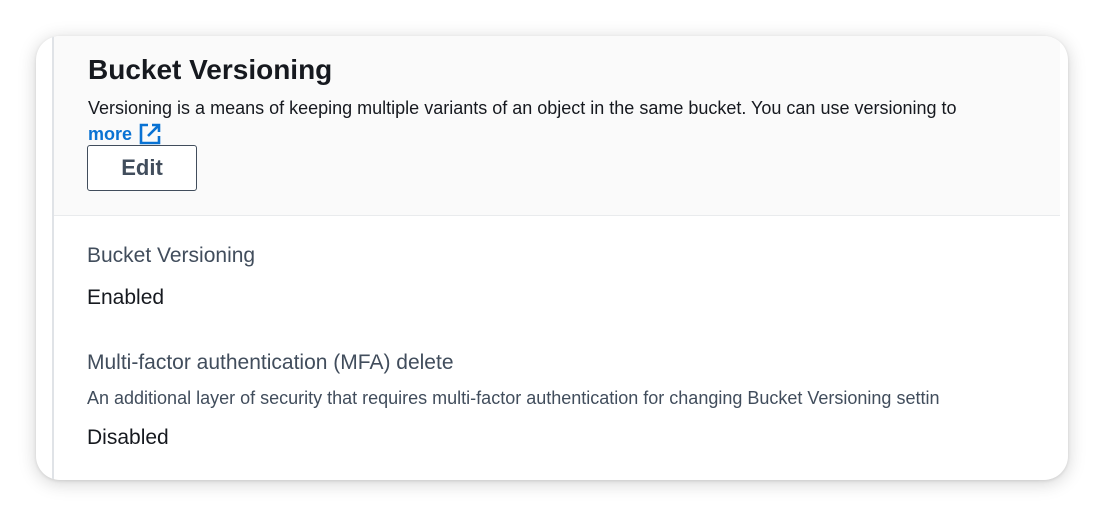  I want to click on section-title: Bucket Versioning, so click(210, 69).